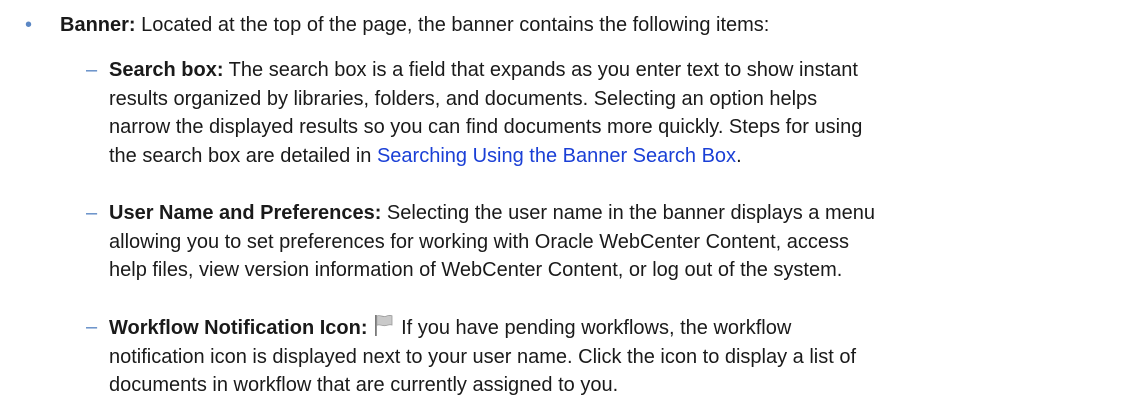 Image resolution: width=1142 pixels, height=415 pixels. What do you see at coordinates (166, 70) in the screenshot?
I see `search-box-label: Search box:` at bounding box center [166, 70].